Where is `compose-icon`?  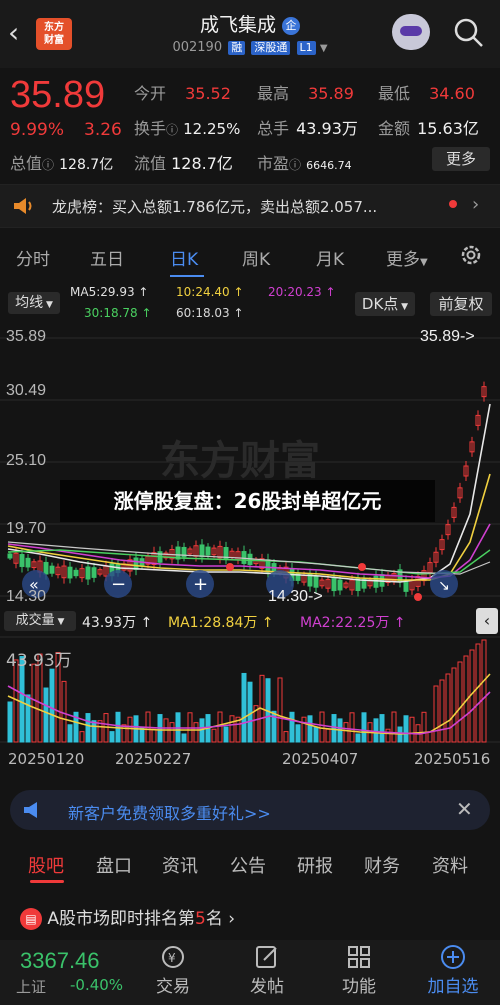 compose-icon is located at coordinates (267, 957).